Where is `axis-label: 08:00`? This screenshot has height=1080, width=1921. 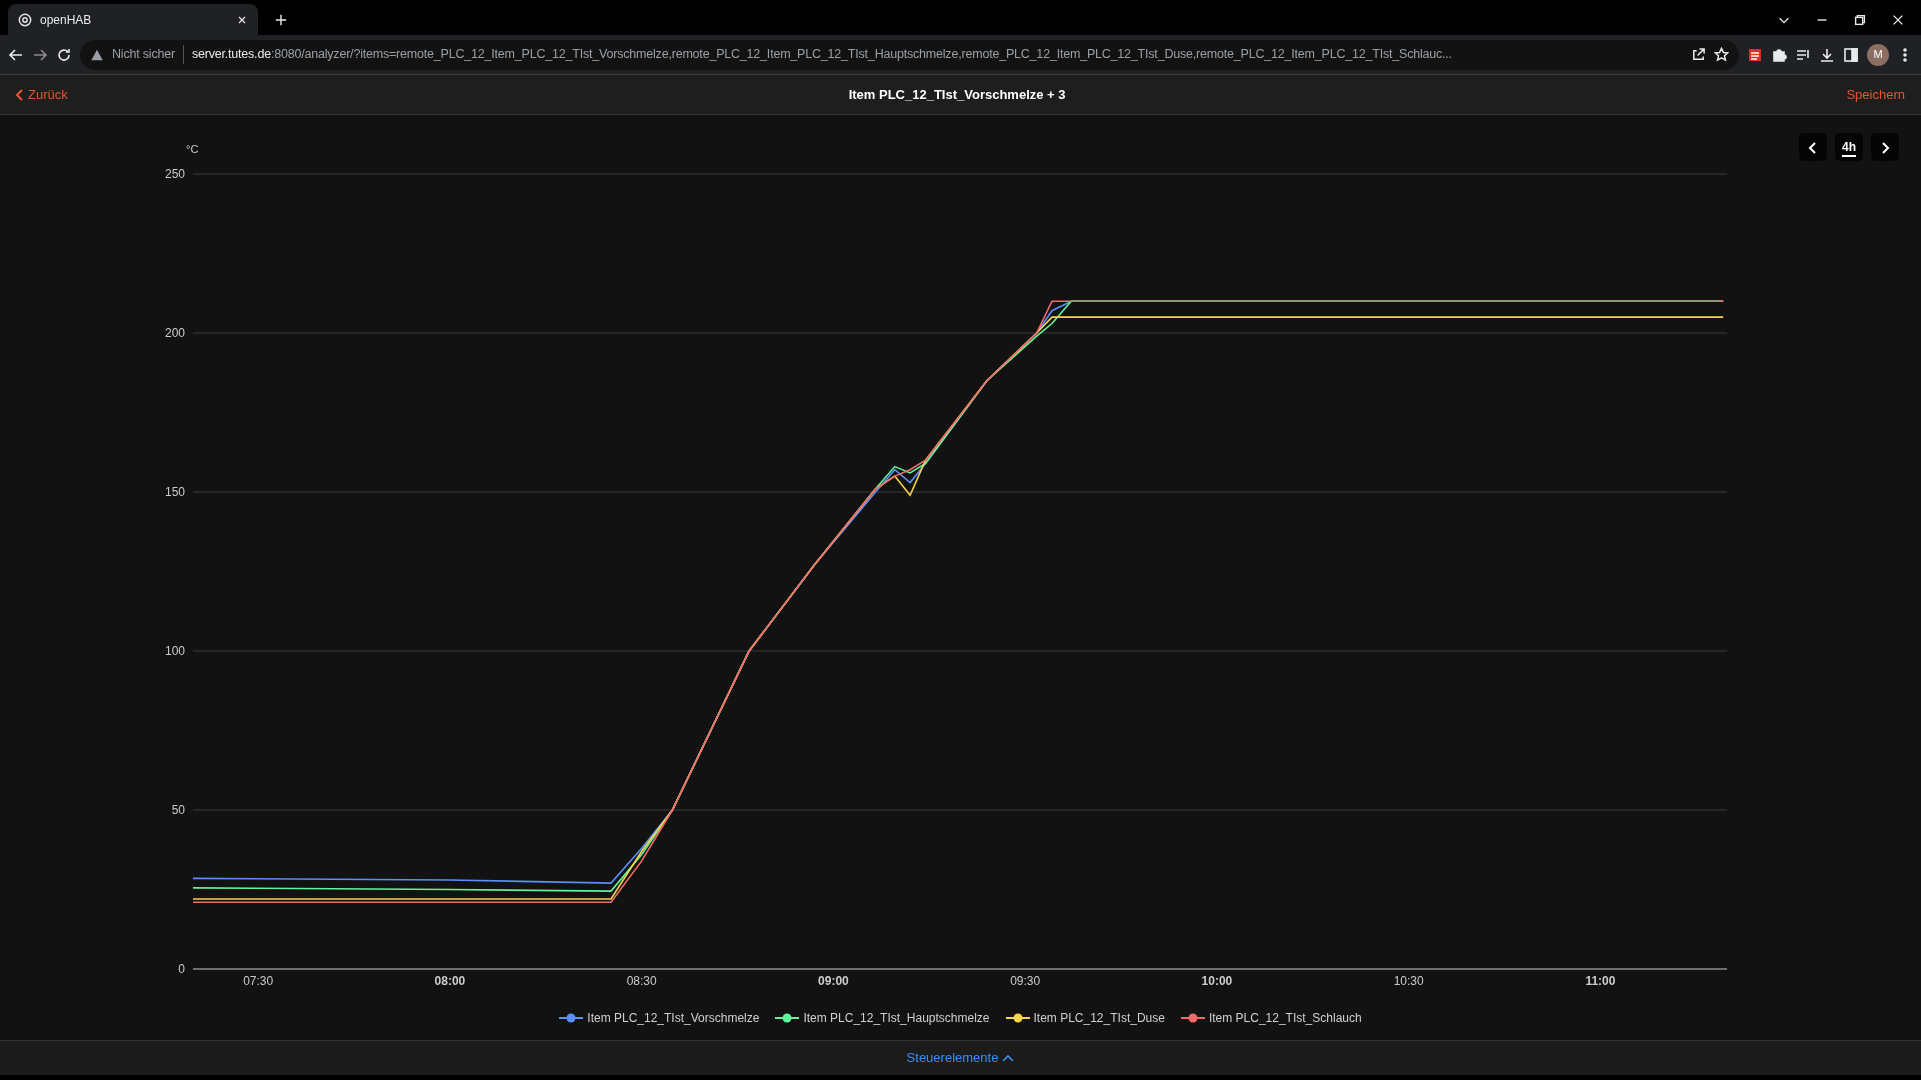
axis-label: 08:00 is located at coordinates (450, 981).